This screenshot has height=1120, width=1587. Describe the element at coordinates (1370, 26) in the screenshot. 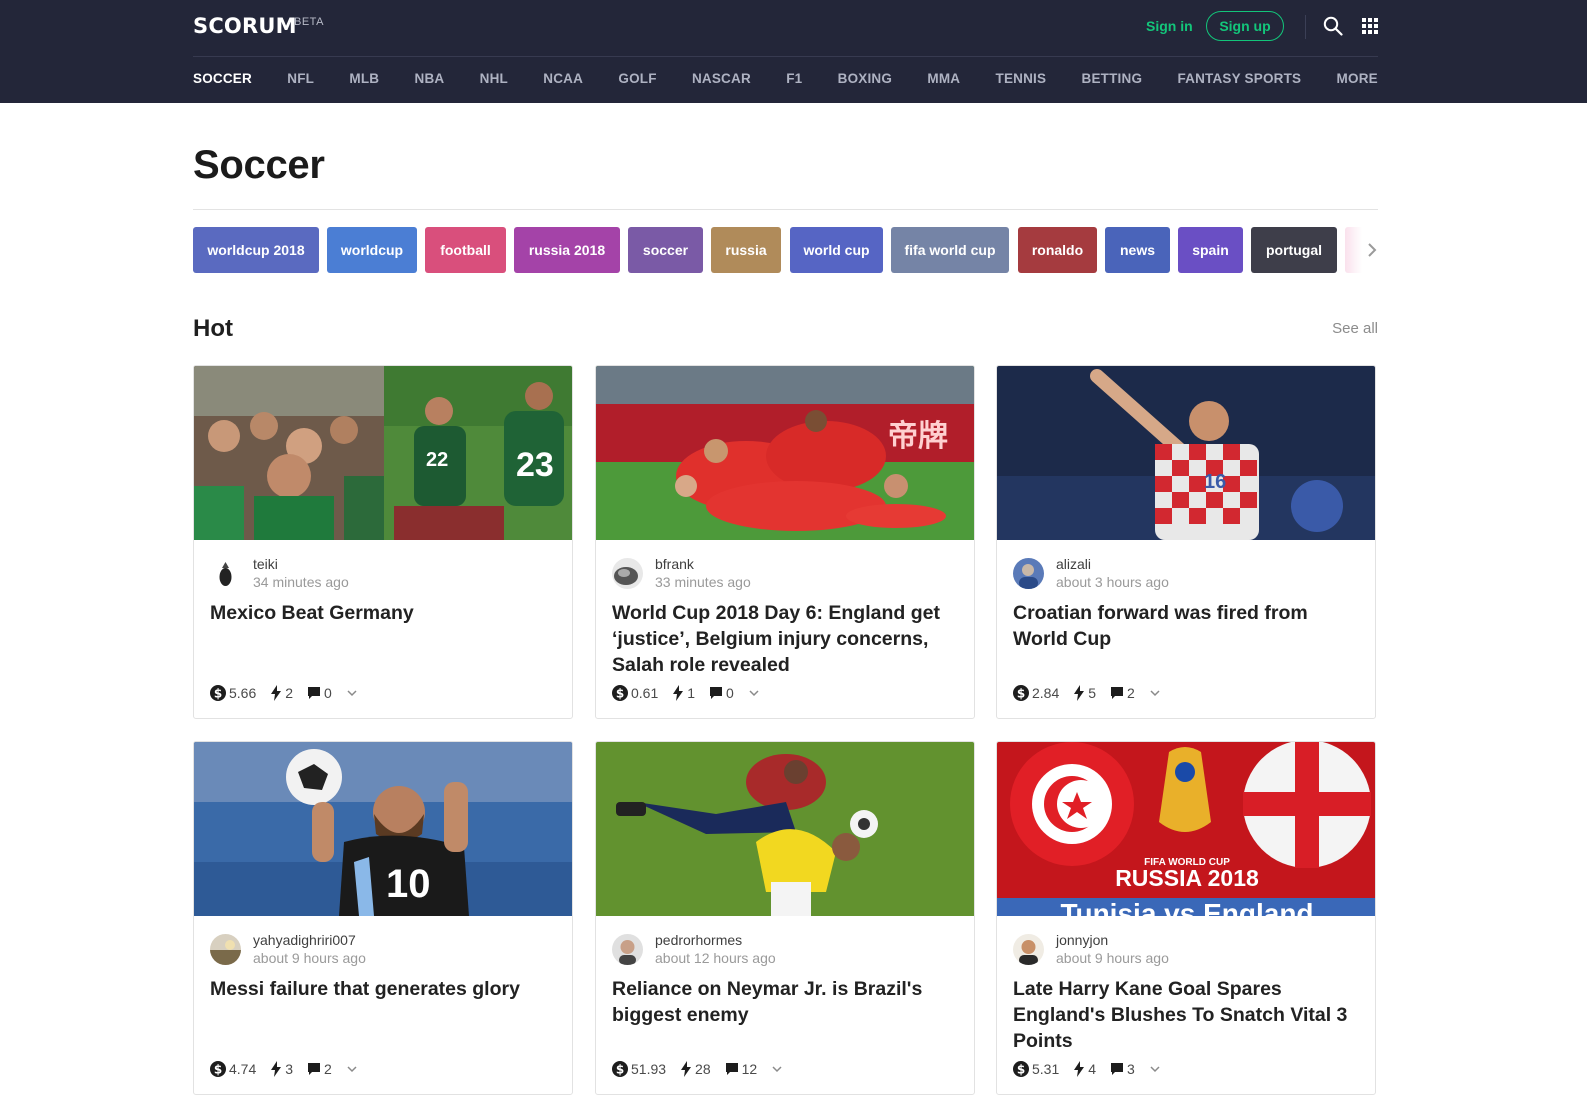

I see `apps-grid-icon` at that location.